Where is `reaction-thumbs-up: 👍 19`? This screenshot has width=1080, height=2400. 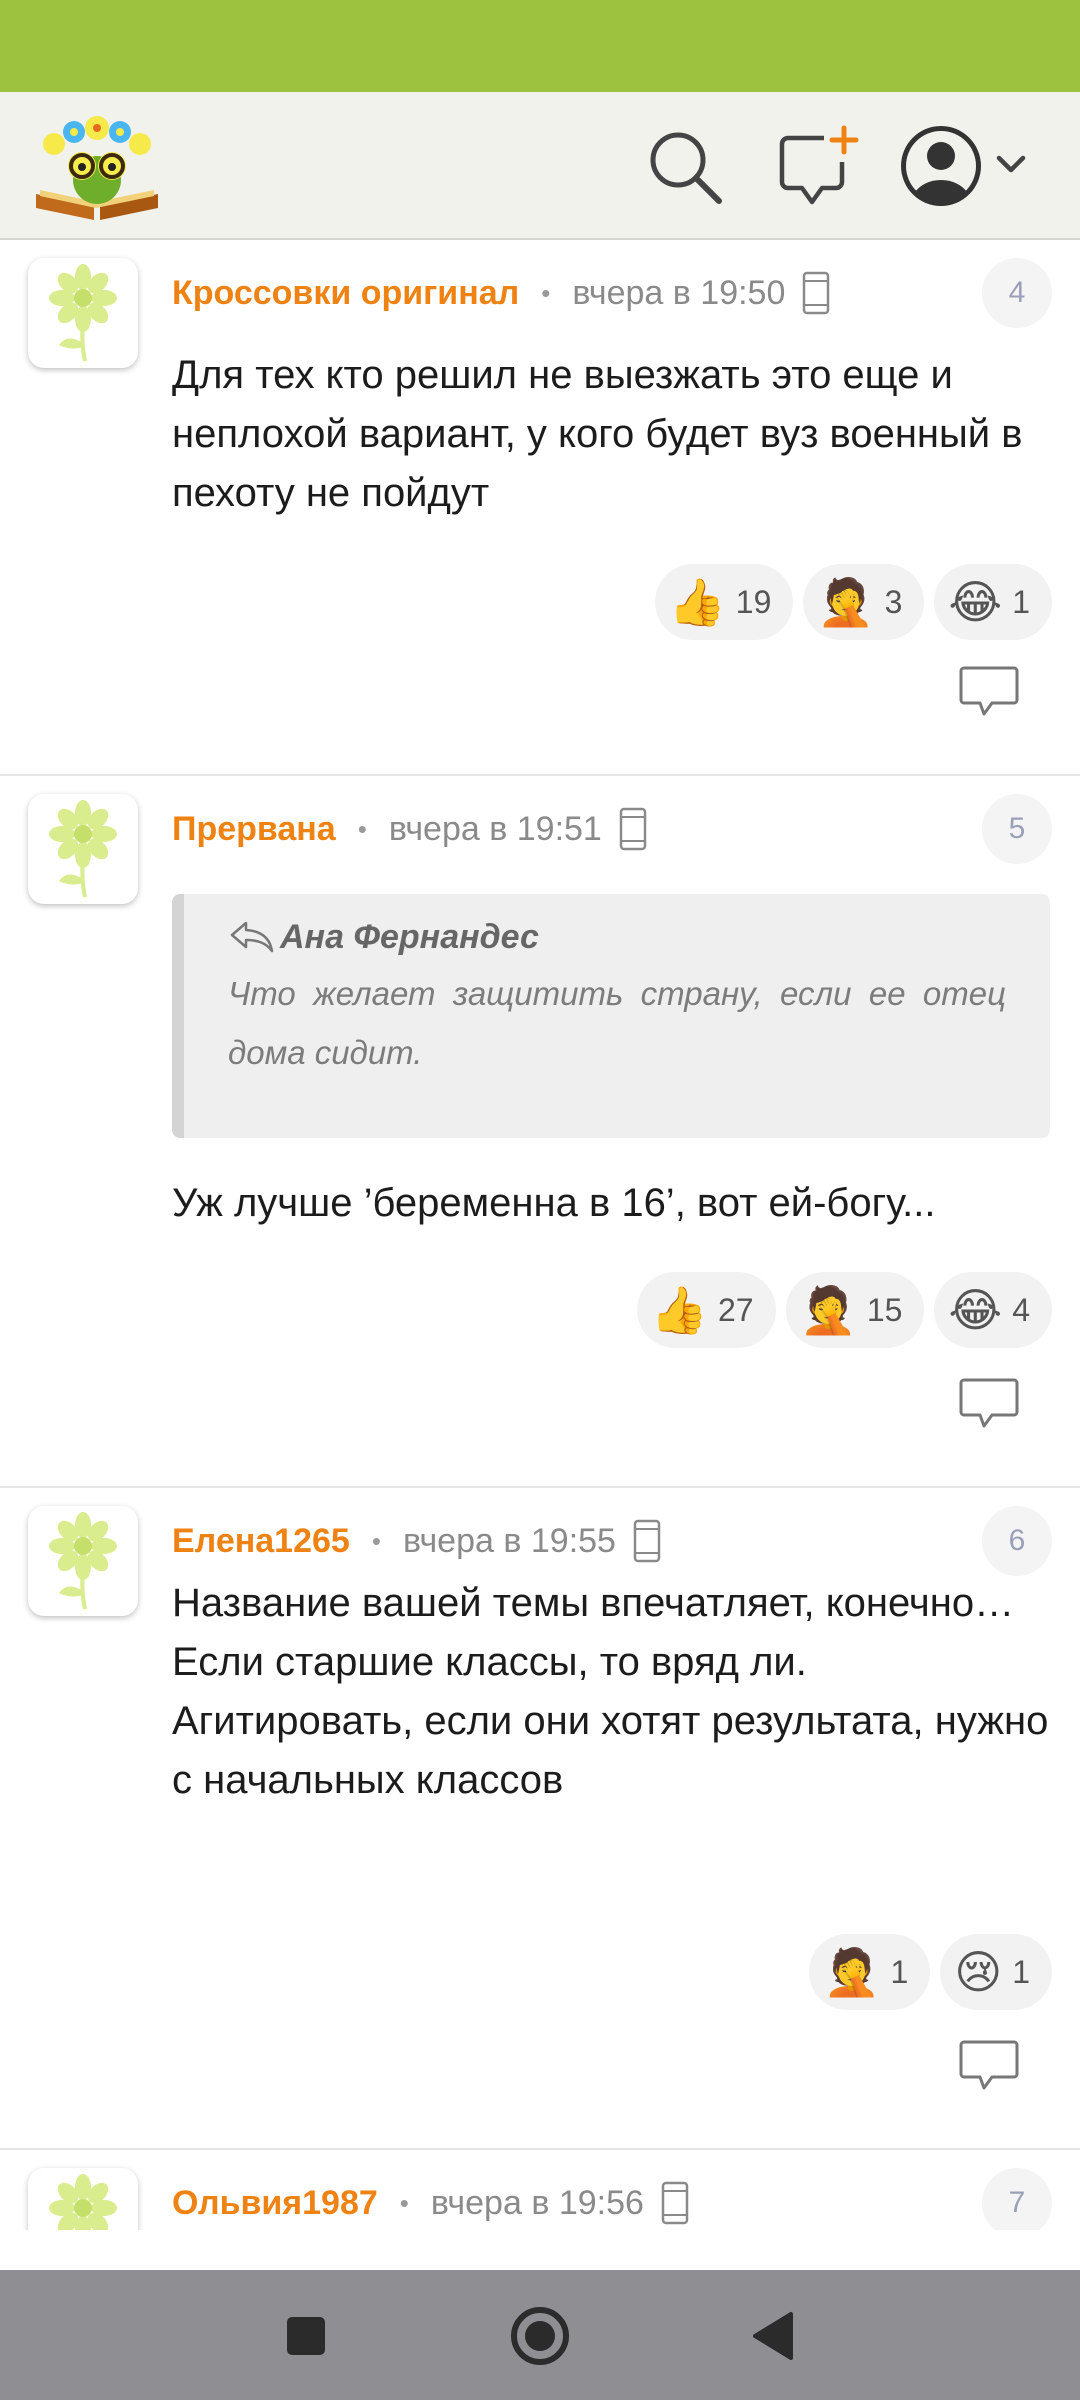 reaction-thumbs-up: 👍 19 is located at coordinates (724, 602).